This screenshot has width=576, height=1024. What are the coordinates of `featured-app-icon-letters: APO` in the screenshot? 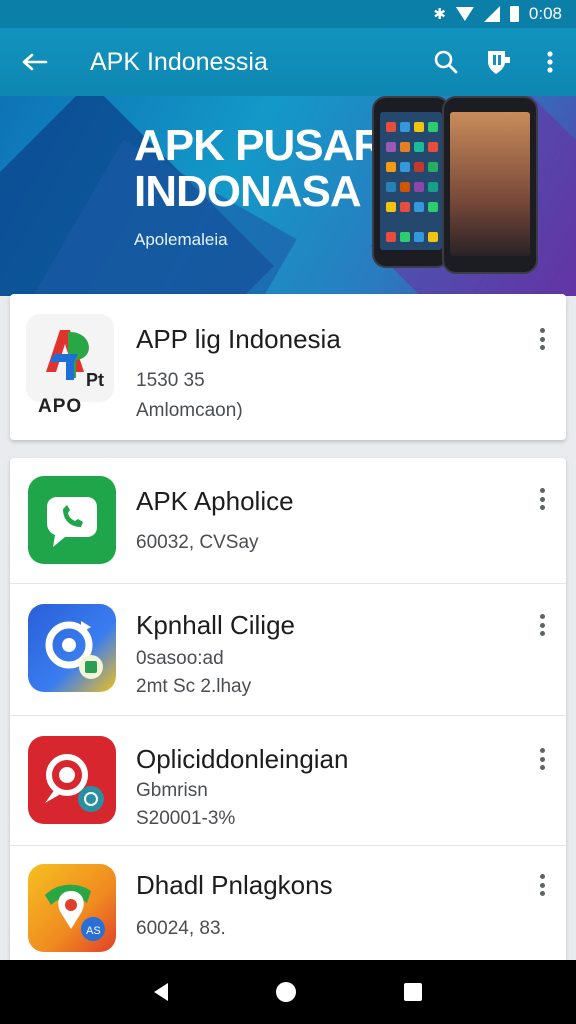 It's located at (60, 406).